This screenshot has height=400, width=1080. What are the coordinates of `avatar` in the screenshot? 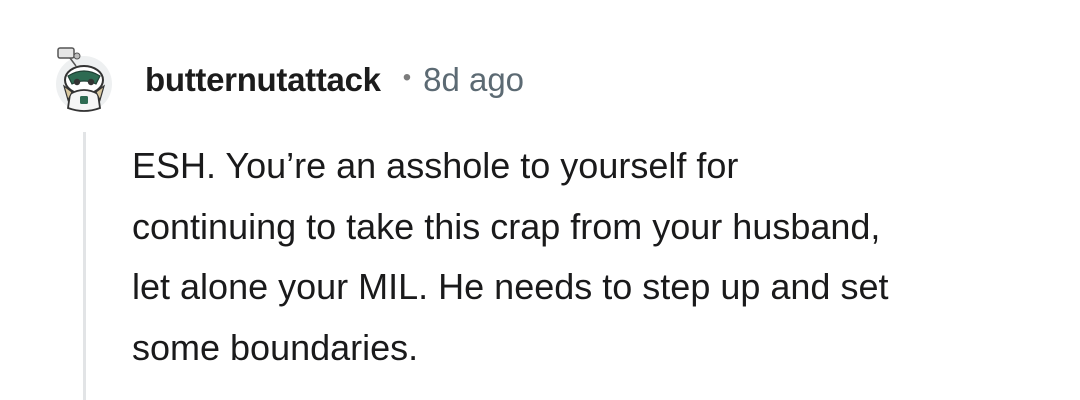 It's located at (84, 80).